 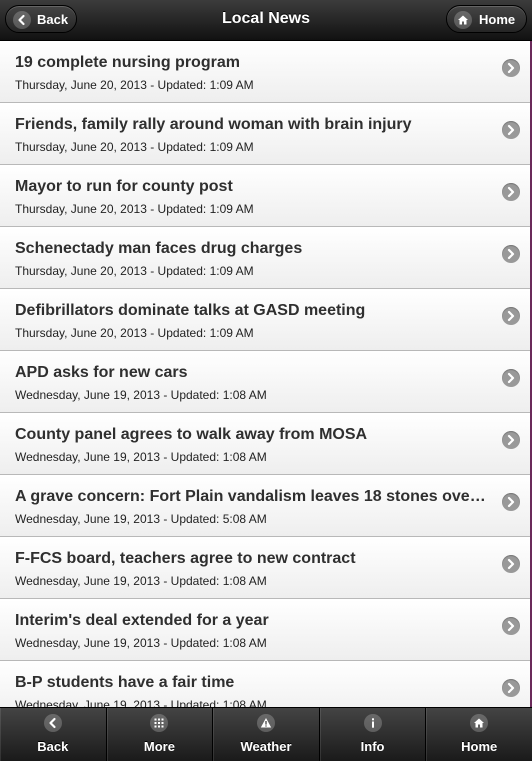 What do you see at coordinates (159, 248) in the screenshot?
I see `news-title: Schenectady man faces drug charges` at bounding box center [159, 248].